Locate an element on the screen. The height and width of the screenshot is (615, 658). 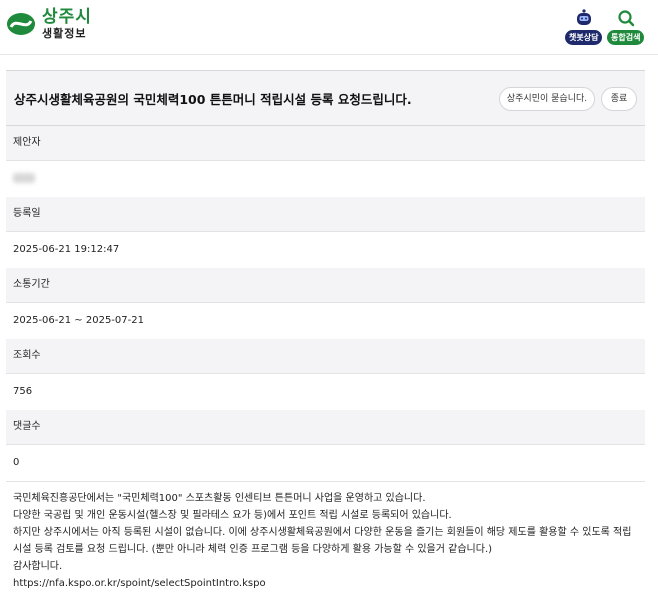
views-label: 조회수 is located at coordinates (325, 356).